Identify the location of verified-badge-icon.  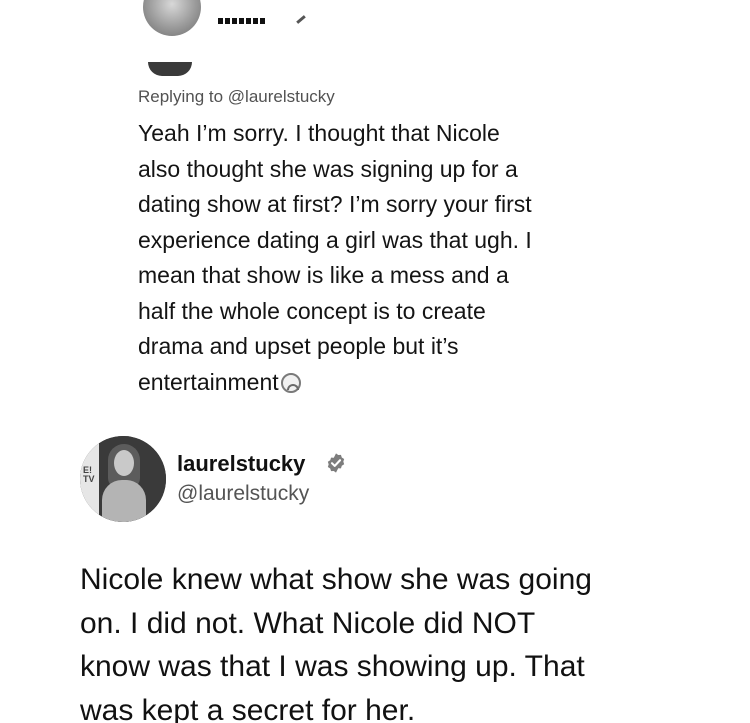
(336, 463).